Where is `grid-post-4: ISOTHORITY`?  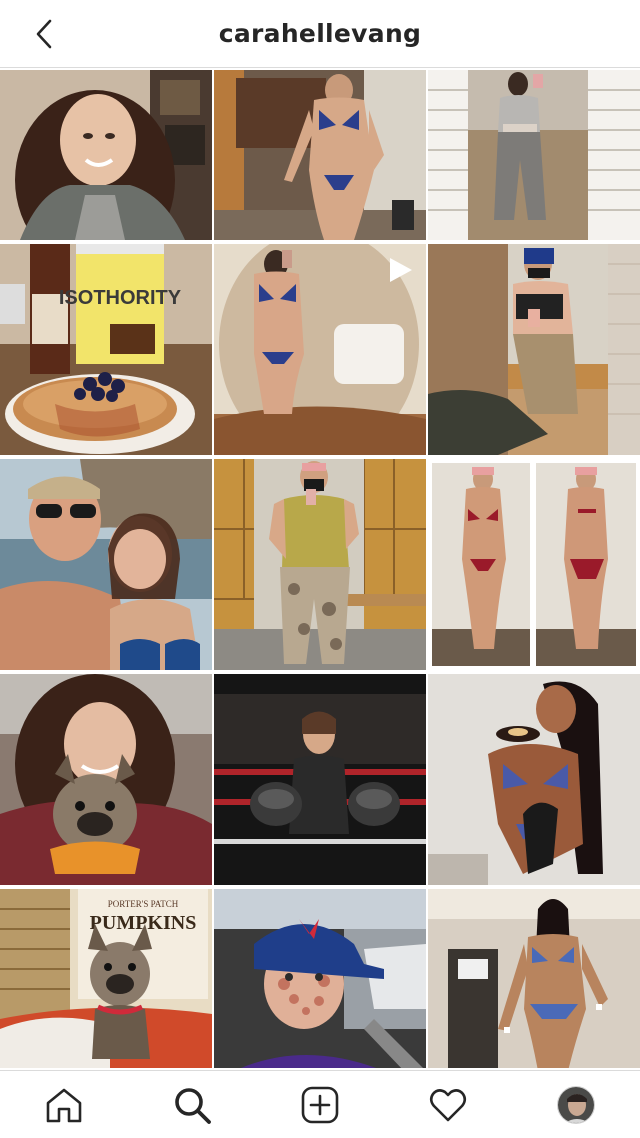 grid-post-4: ISOTHORITY is located at coordinates (106, 349).